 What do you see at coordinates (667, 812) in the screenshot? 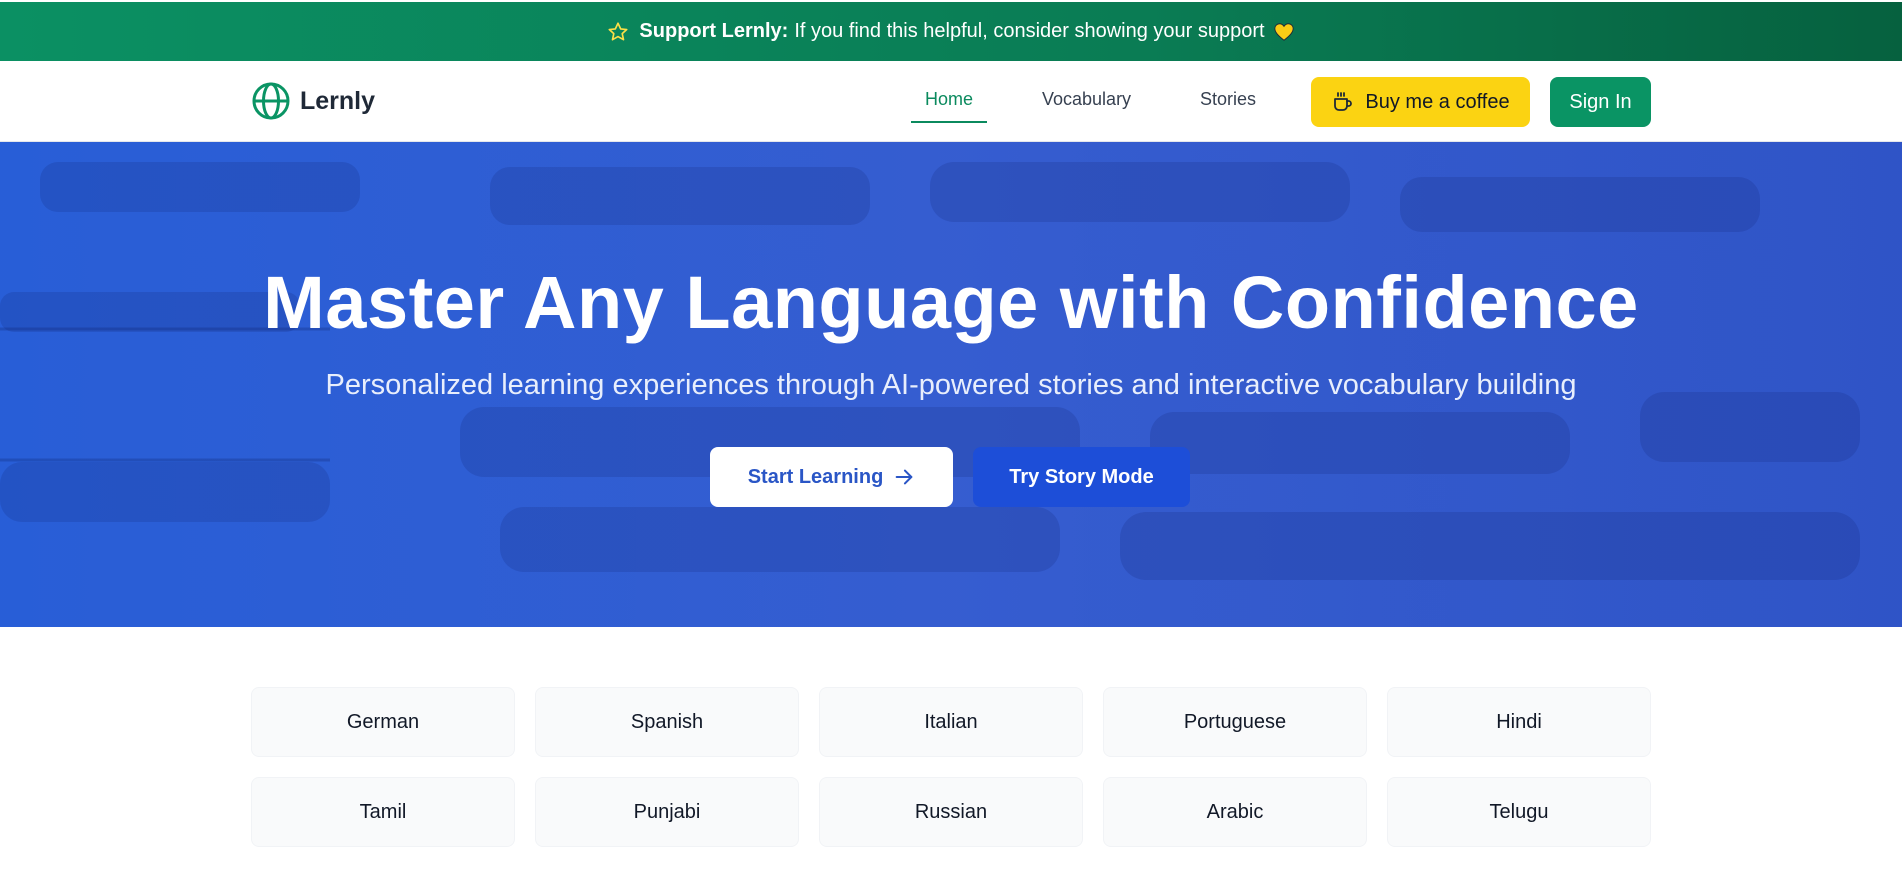
I see `language-card-punjabi: Punjabi` at bounding box center [667, 812].